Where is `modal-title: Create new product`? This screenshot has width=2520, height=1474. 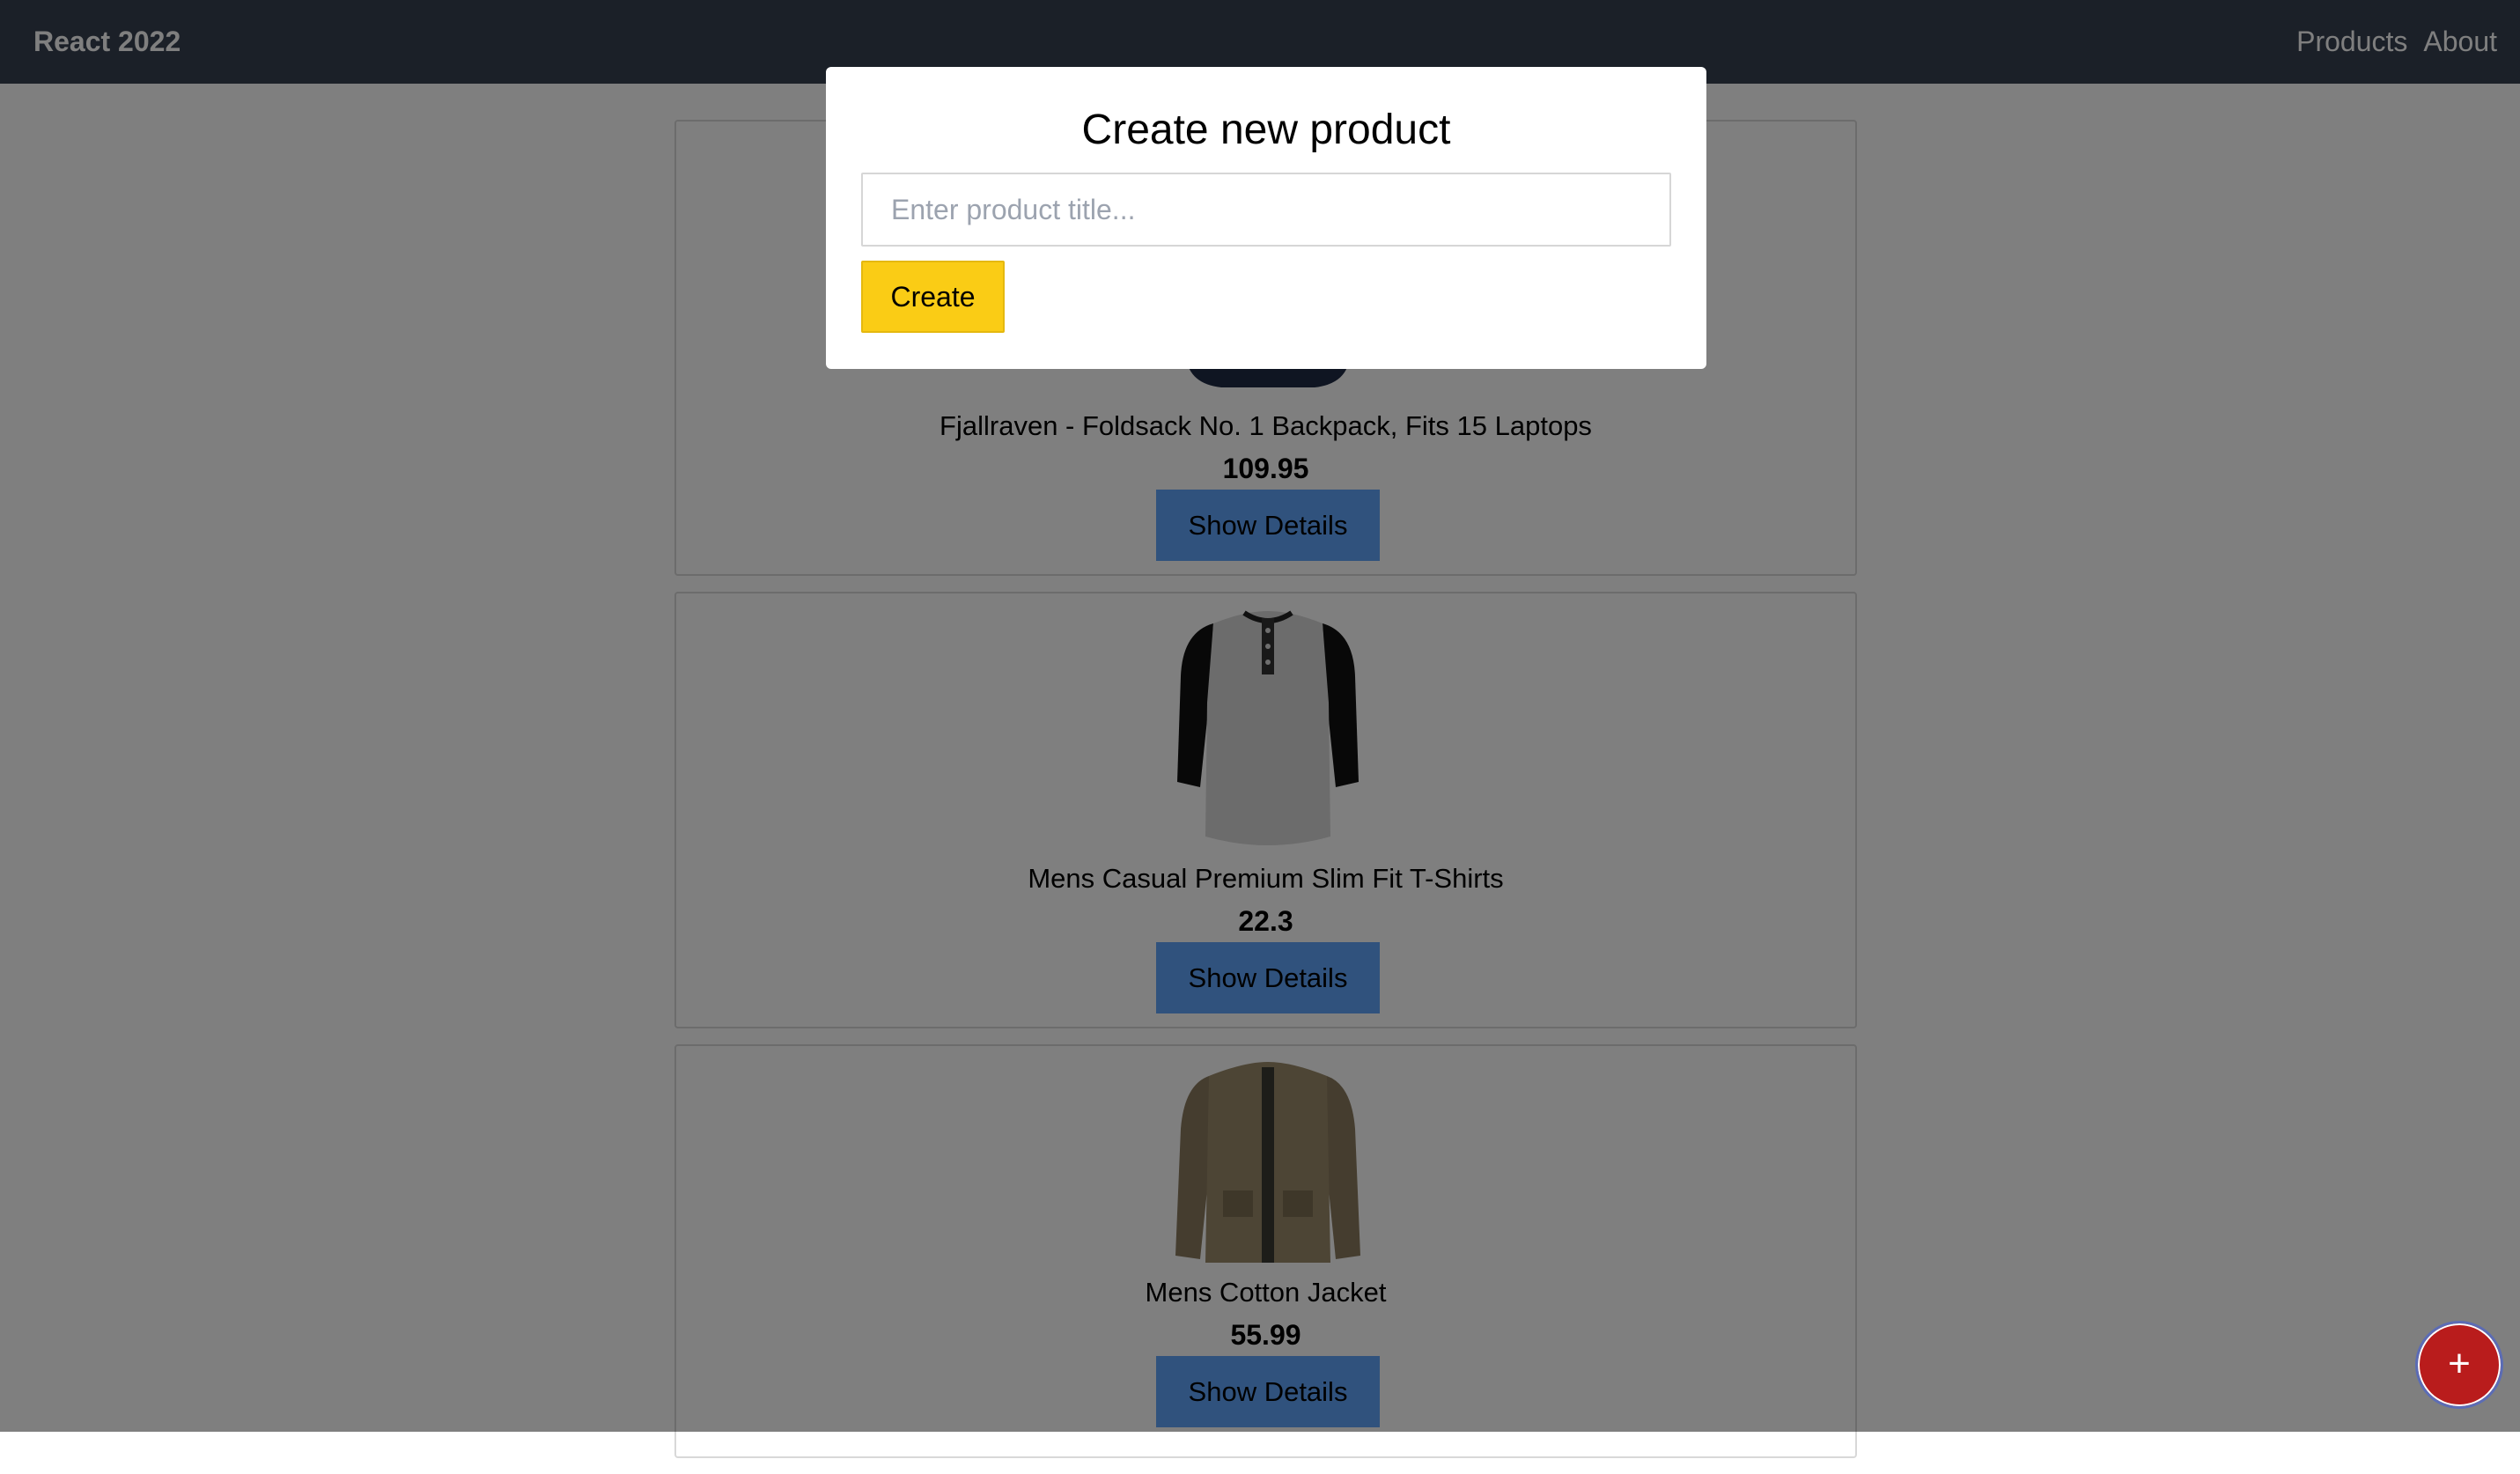
modal-title: Create new product is located at coordinates (1266, 130).